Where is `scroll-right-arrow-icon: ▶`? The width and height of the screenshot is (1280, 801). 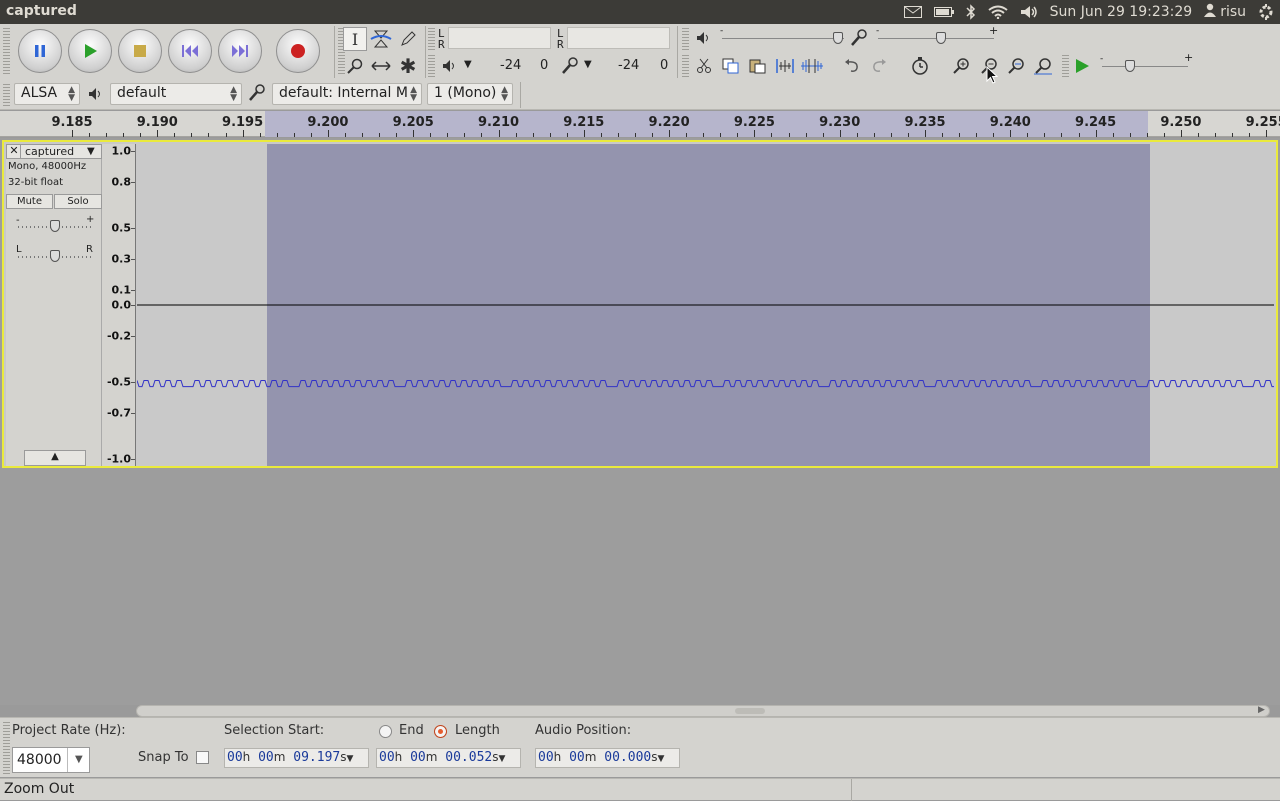 scroll-right-arrow-icon: ▶ is located at coordinates (1261, 710).